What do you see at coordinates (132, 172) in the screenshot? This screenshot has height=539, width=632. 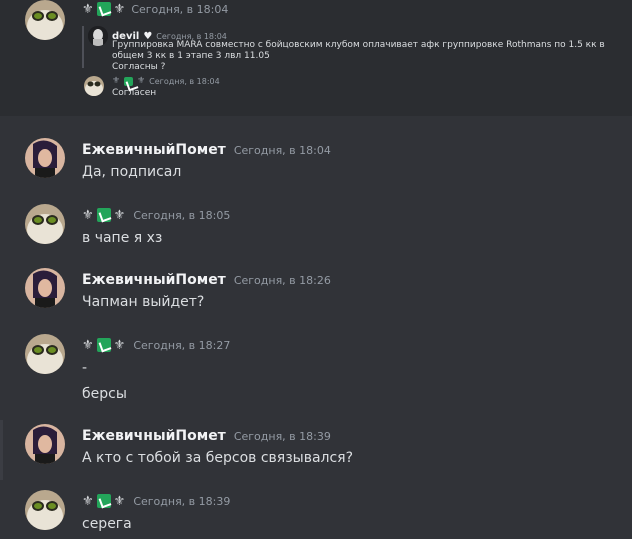 I see `message-text: Да, подписал` at bounding box center [132, 172].